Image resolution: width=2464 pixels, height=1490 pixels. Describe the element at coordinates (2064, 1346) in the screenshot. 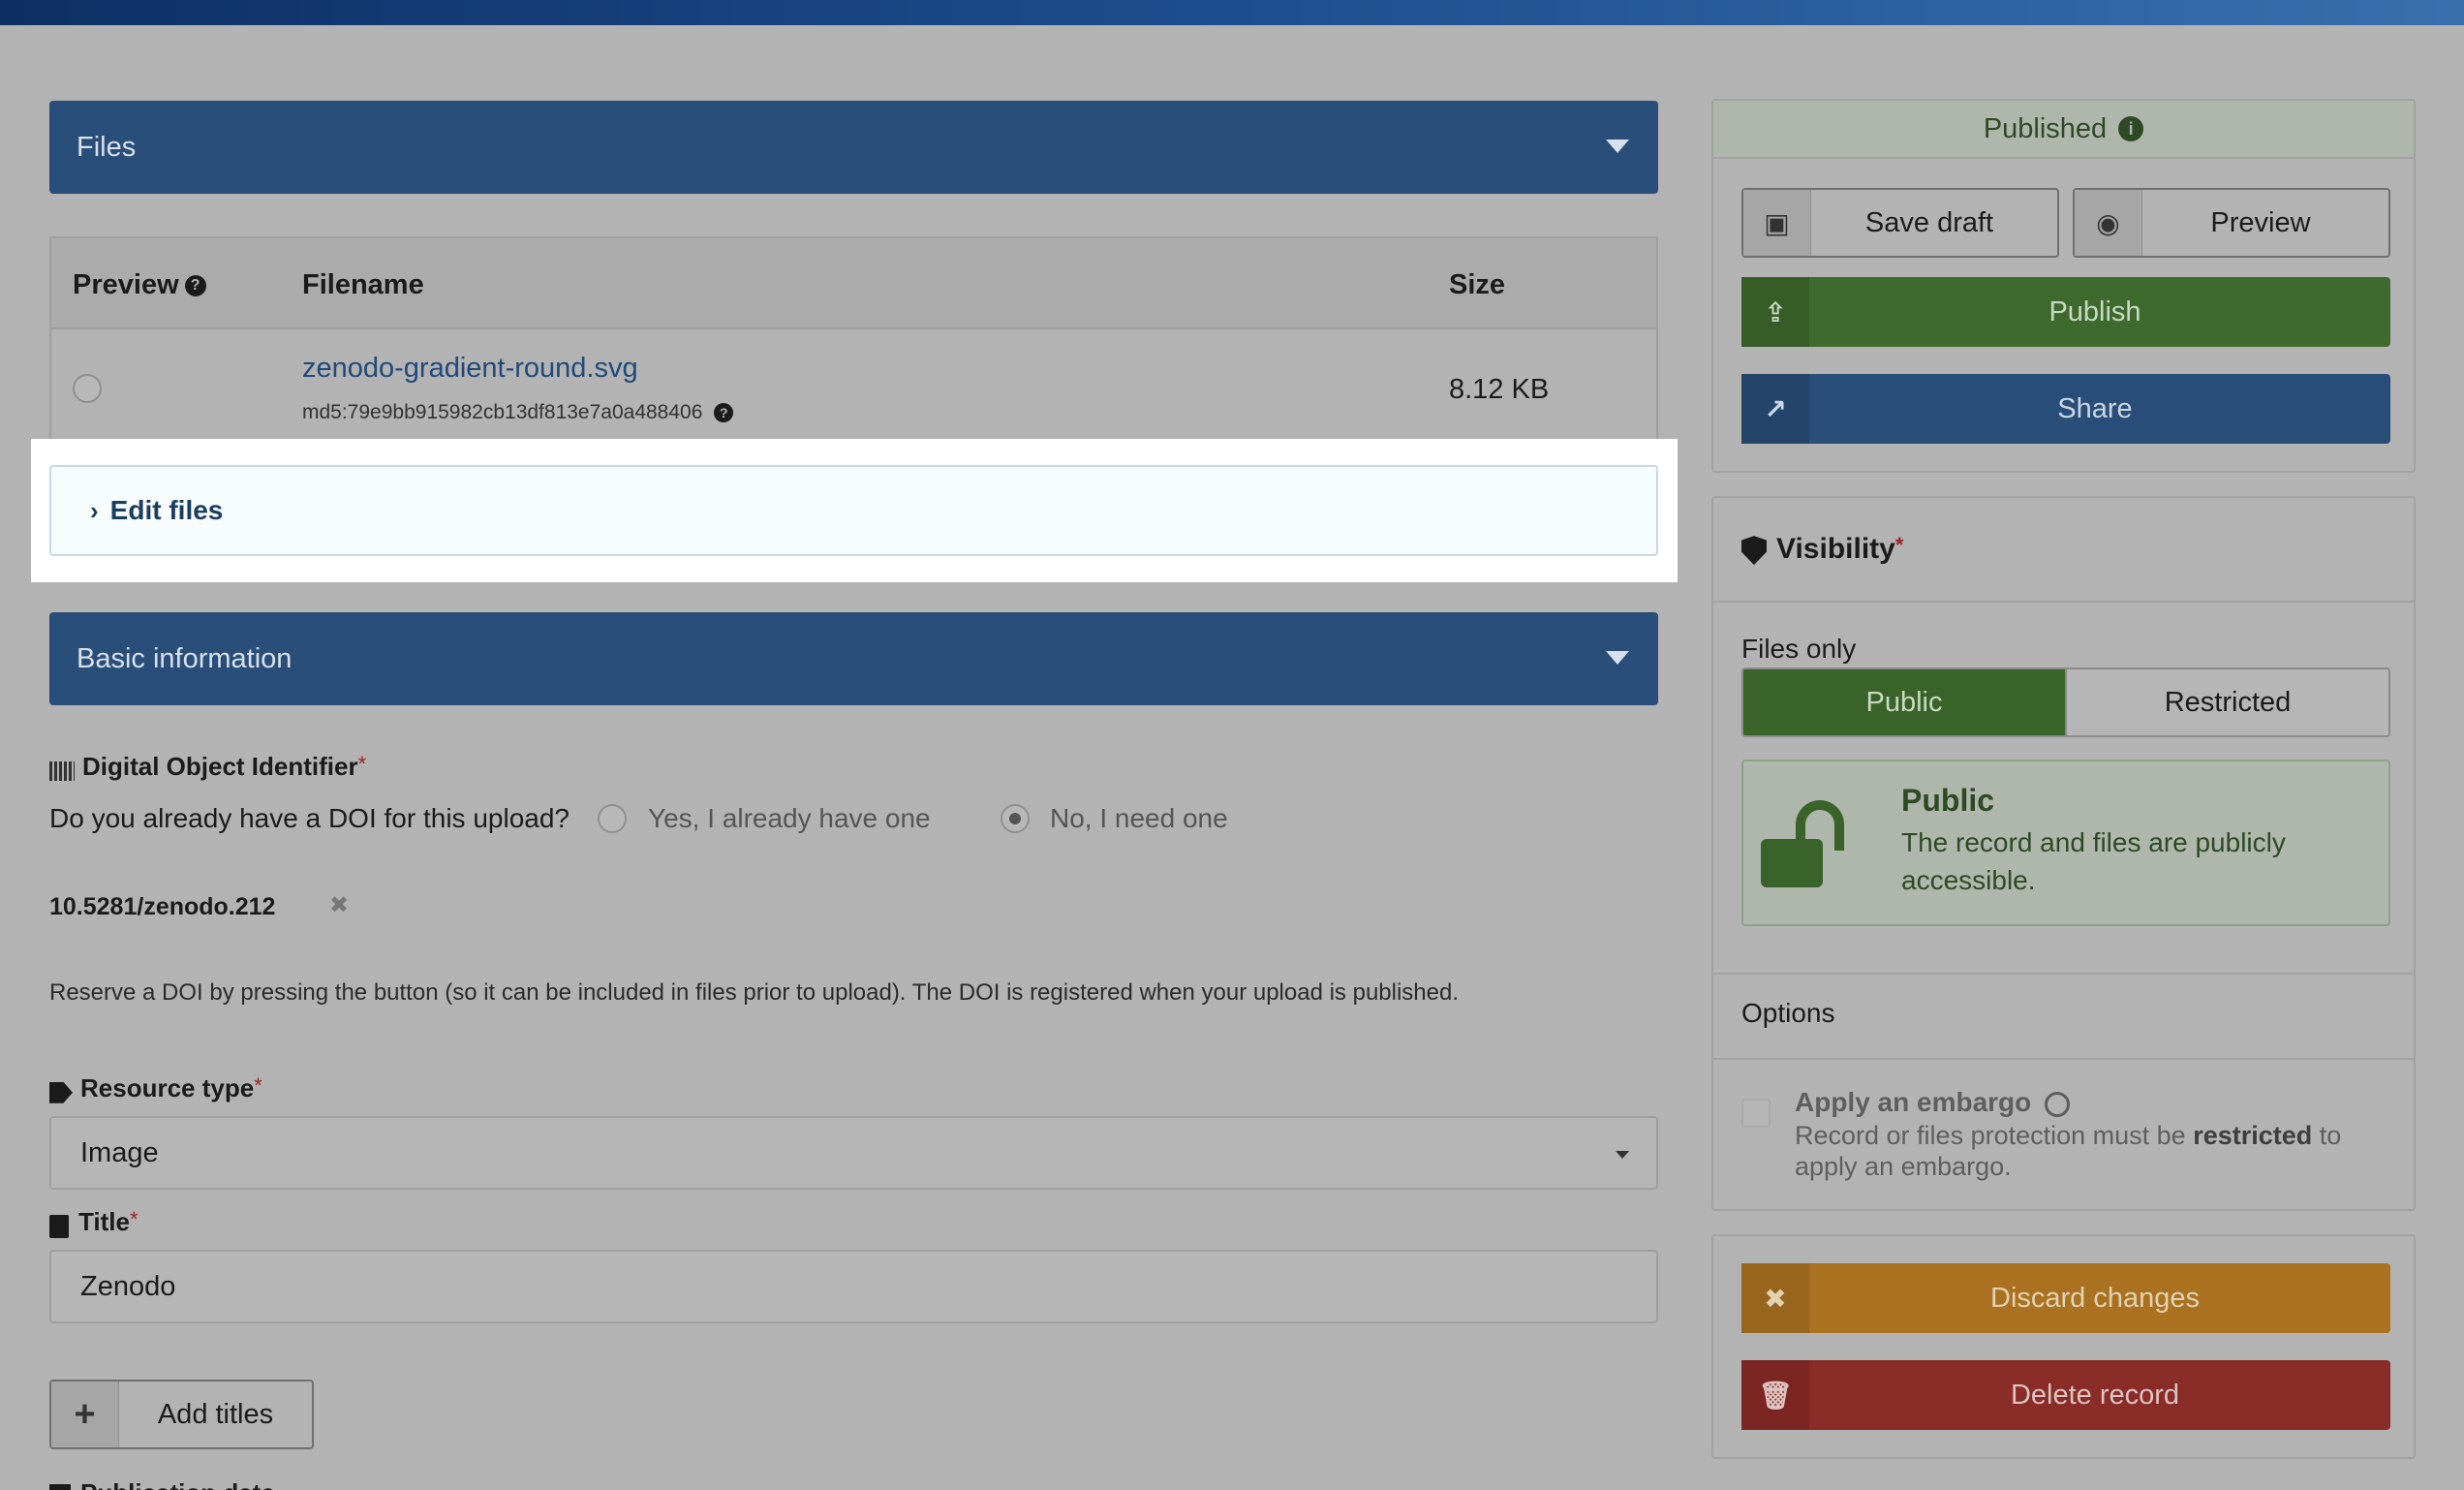

I see `record-actions-panel: ✖ Discard changes 🗑 Delete record` at that location.